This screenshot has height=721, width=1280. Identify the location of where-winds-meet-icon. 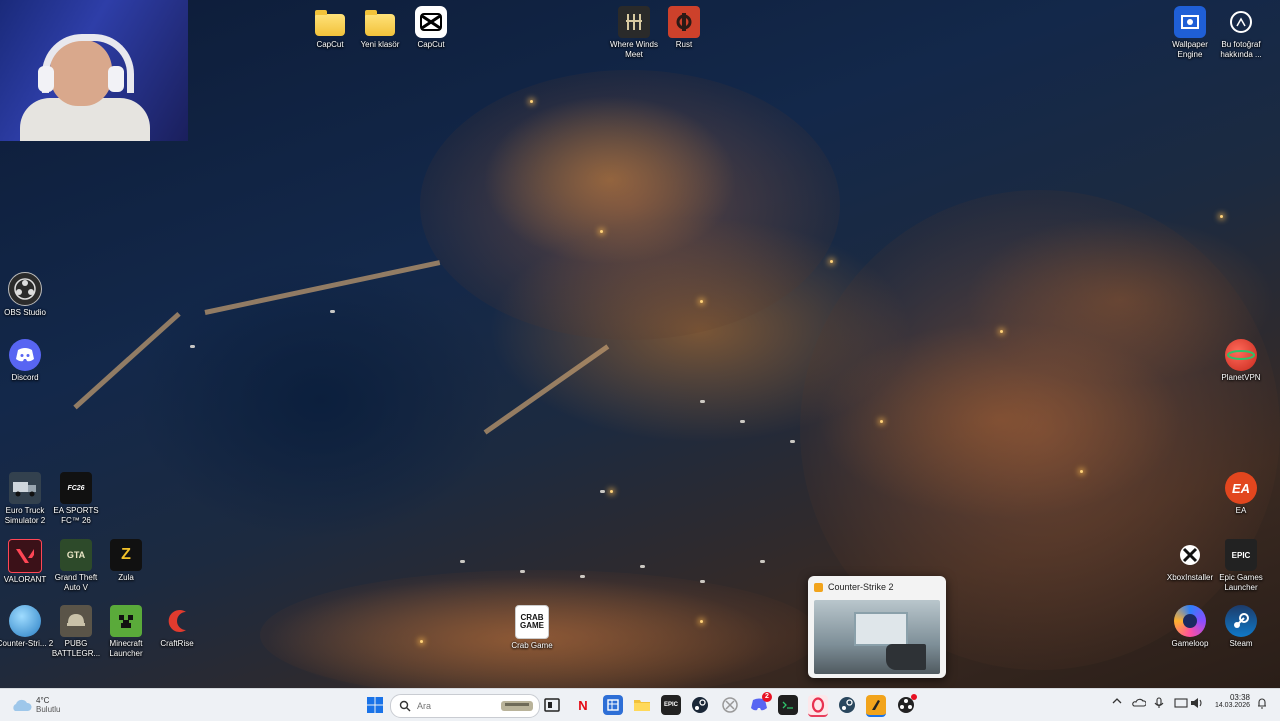
(634, 22).